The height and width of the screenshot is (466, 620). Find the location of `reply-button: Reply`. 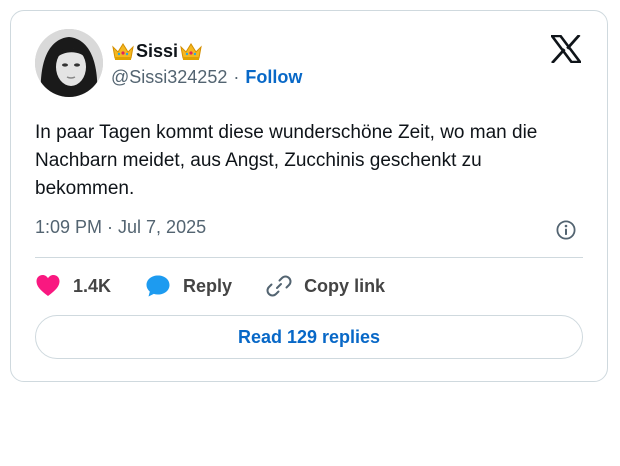

reply-button: Reply is located at coordinates (188, 286).